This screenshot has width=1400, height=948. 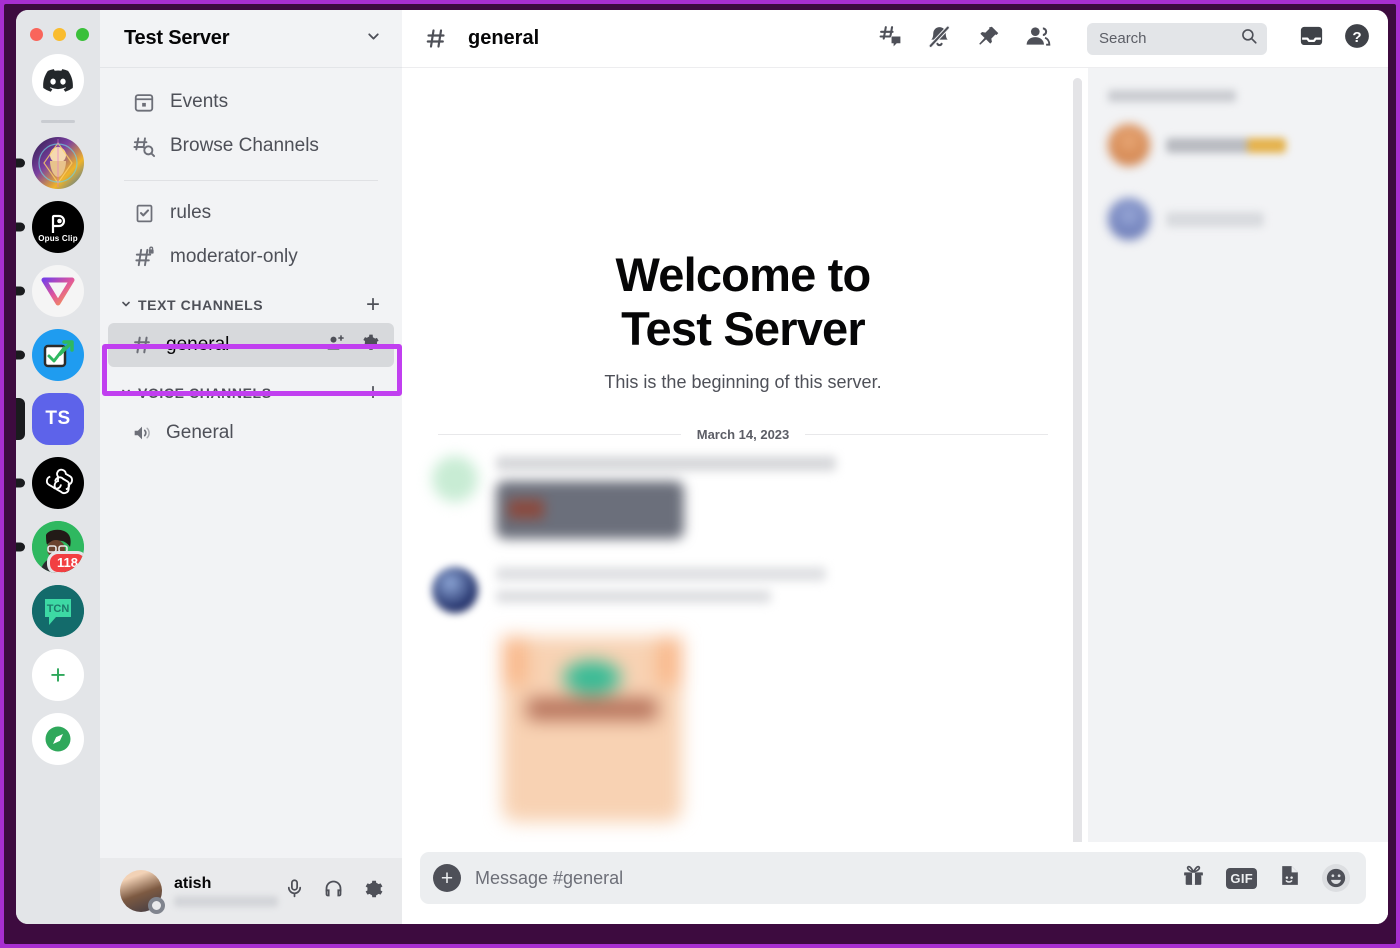 I want to click on browse-channels-icon, so click(x=144, y=146).